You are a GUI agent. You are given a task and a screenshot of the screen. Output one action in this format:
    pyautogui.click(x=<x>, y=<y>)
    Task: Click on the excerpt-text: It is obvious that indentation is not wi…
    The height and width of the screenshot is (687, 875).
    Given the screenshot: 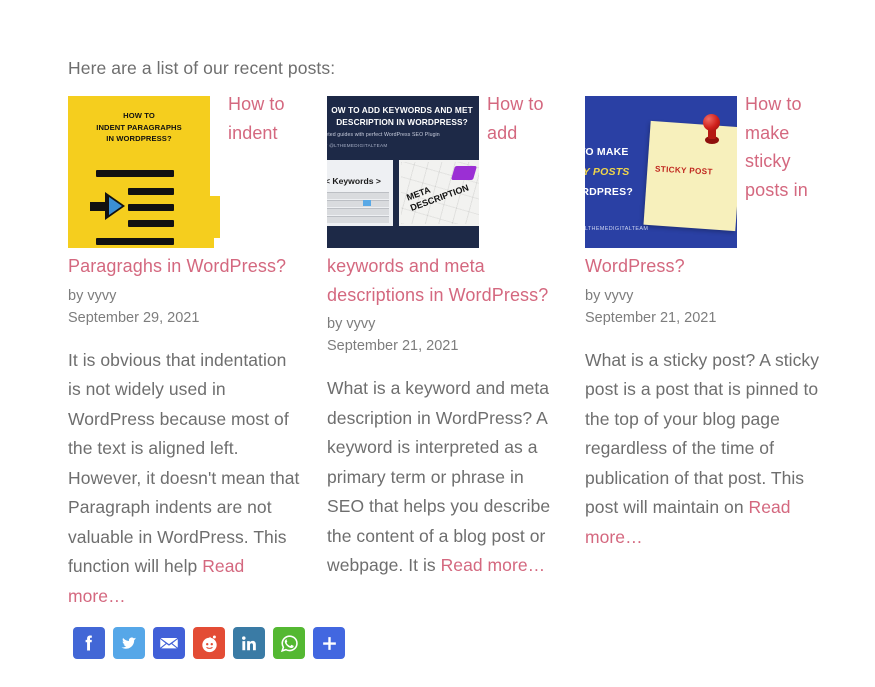 What is the action you would take?
    pyautogui.click(x=184, y=463)
    